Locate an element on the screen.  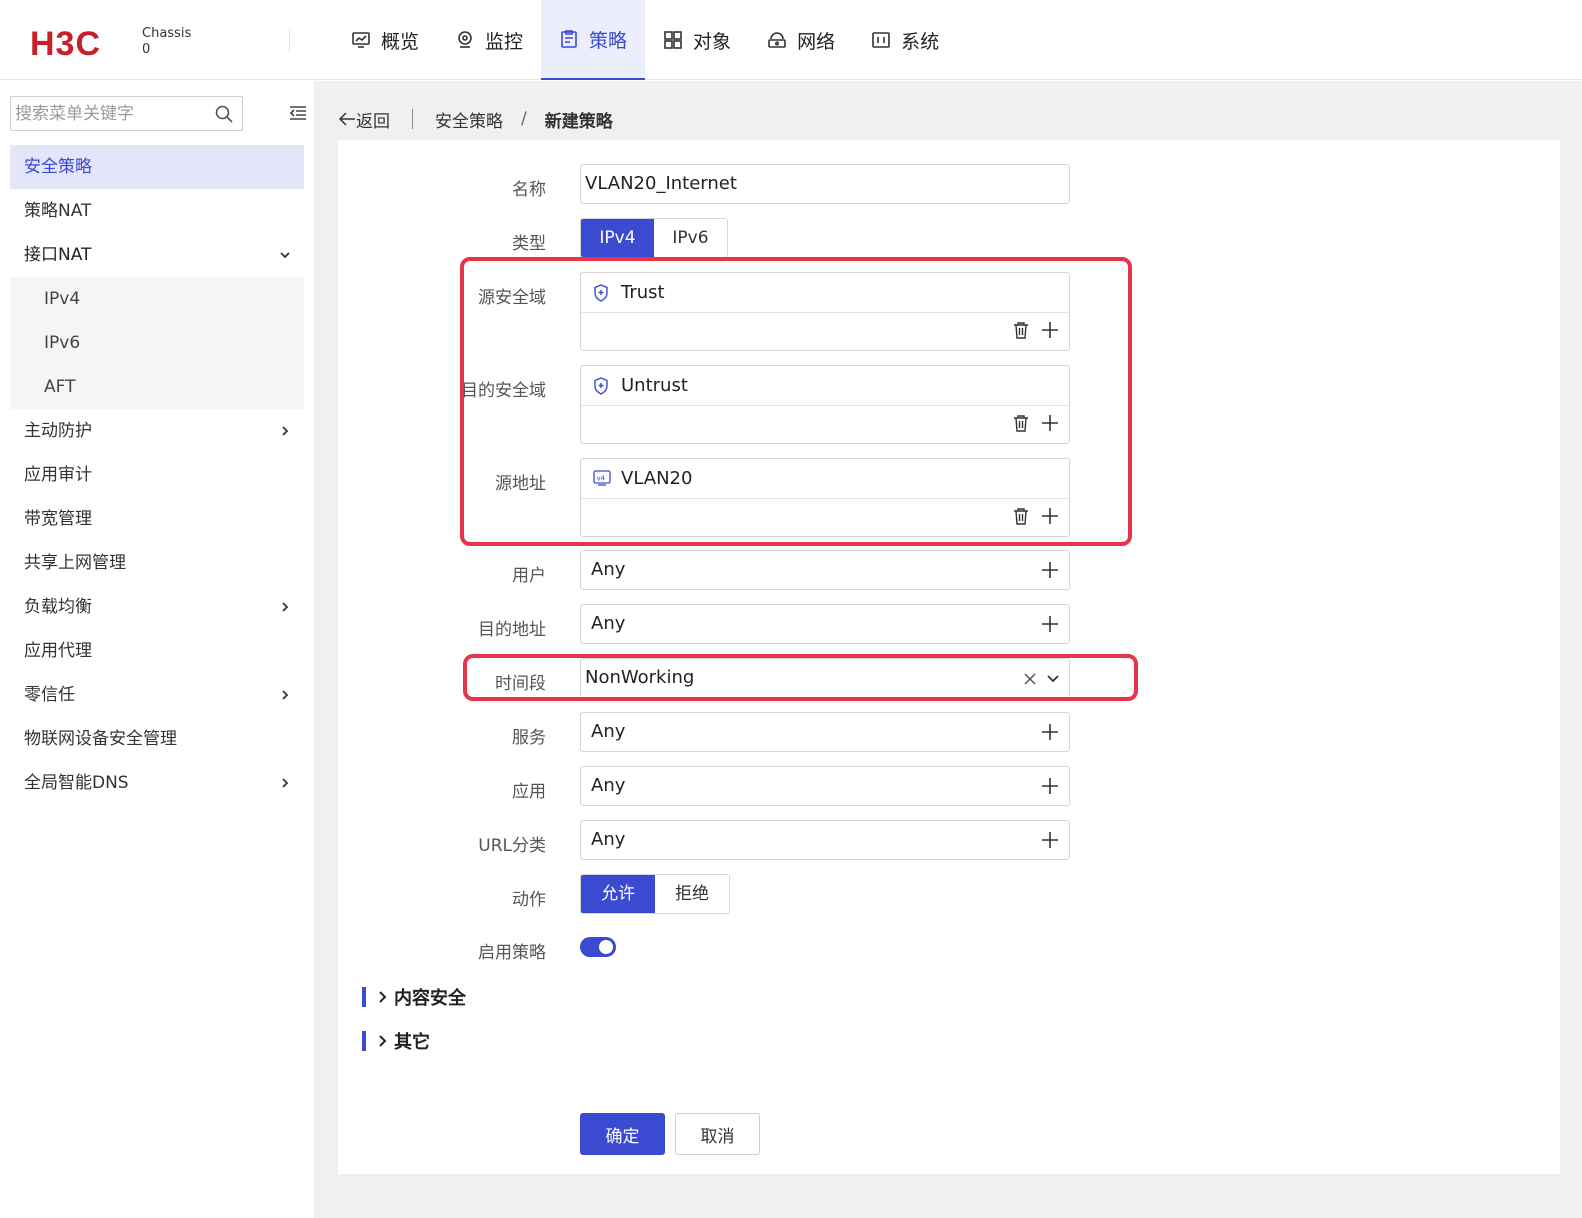
chevron-down-icon is located at coordinates (1053, 679).